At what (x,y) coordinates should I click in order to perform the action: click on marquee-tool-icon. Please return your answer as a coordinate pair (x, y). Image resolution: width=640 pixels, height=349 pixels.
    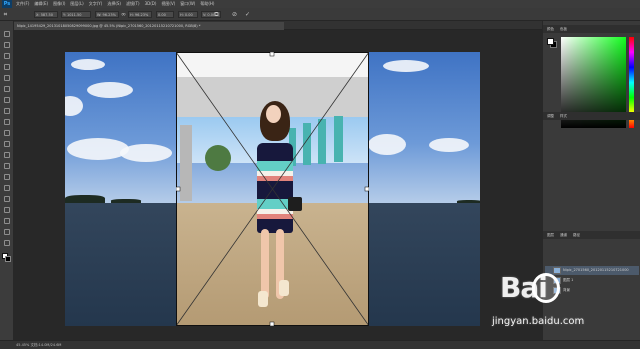
    Looking at the image, I should click on (7, 45).